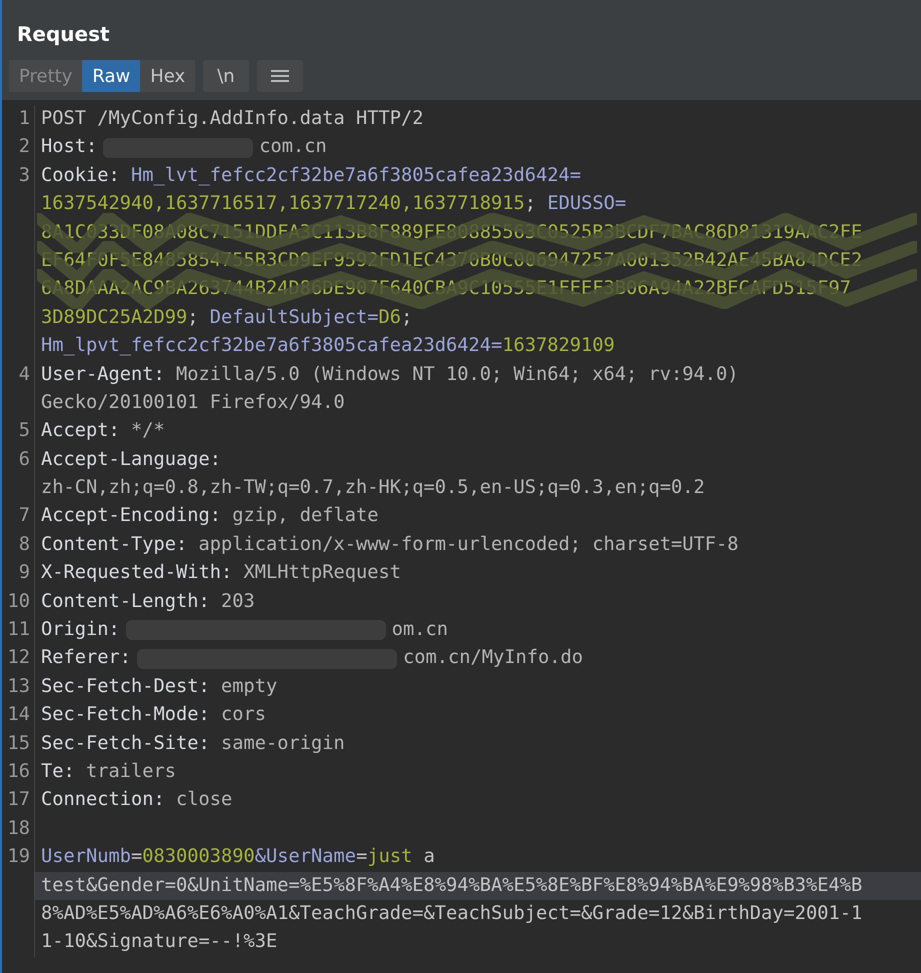 This screenshot has height=973, width=921. I want to click on code-text: Gecko/20100101 Firefox/94.0, so click(193, 402).